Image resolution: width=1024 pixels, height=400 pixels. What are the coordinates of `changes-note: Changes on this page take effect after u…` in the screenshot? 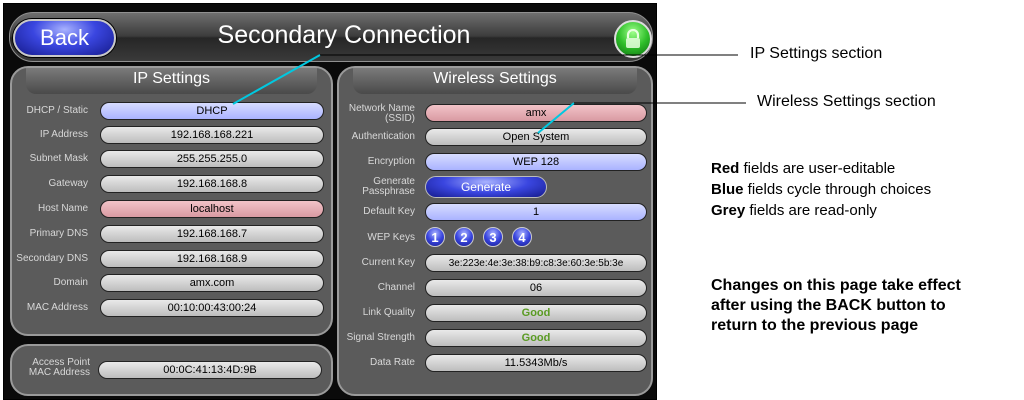 It's located at (836, 305).